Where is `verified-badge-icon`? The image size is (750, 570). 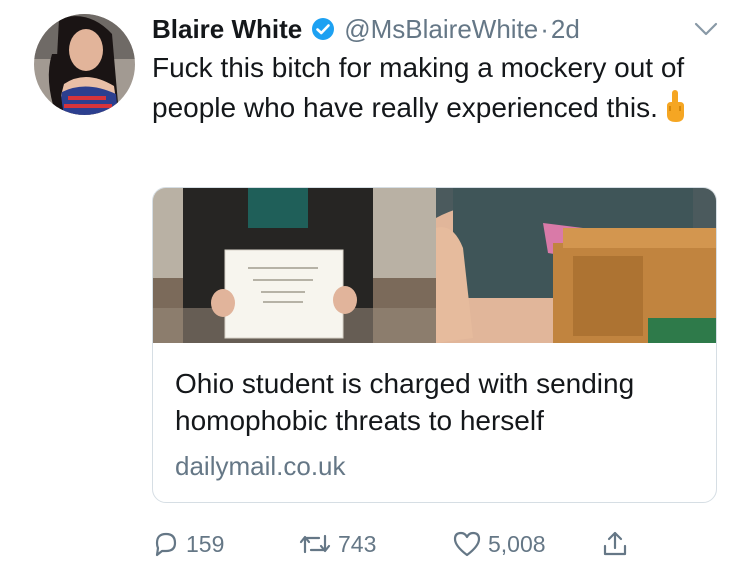 verified-badge-icon is located at coordinates (323, 29).